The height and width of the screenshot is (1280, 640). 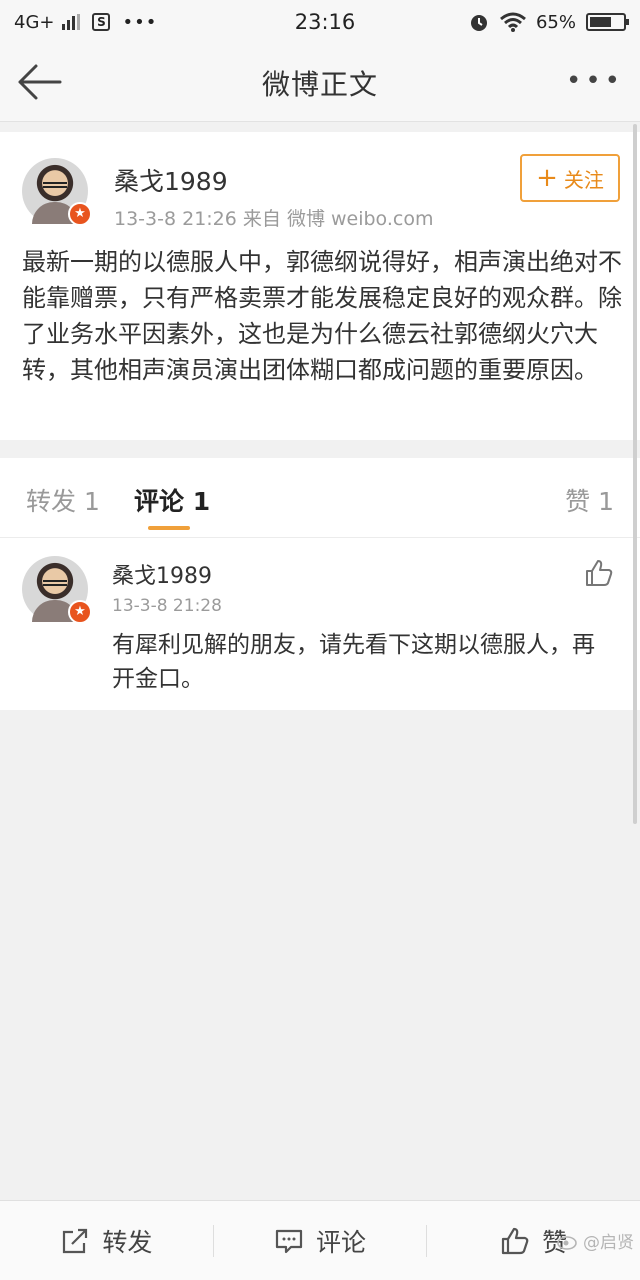 What do you see at coordinates (583, 179) in the screenshot?
I see `follow-label: 关注` at bounding box center [583, 179].